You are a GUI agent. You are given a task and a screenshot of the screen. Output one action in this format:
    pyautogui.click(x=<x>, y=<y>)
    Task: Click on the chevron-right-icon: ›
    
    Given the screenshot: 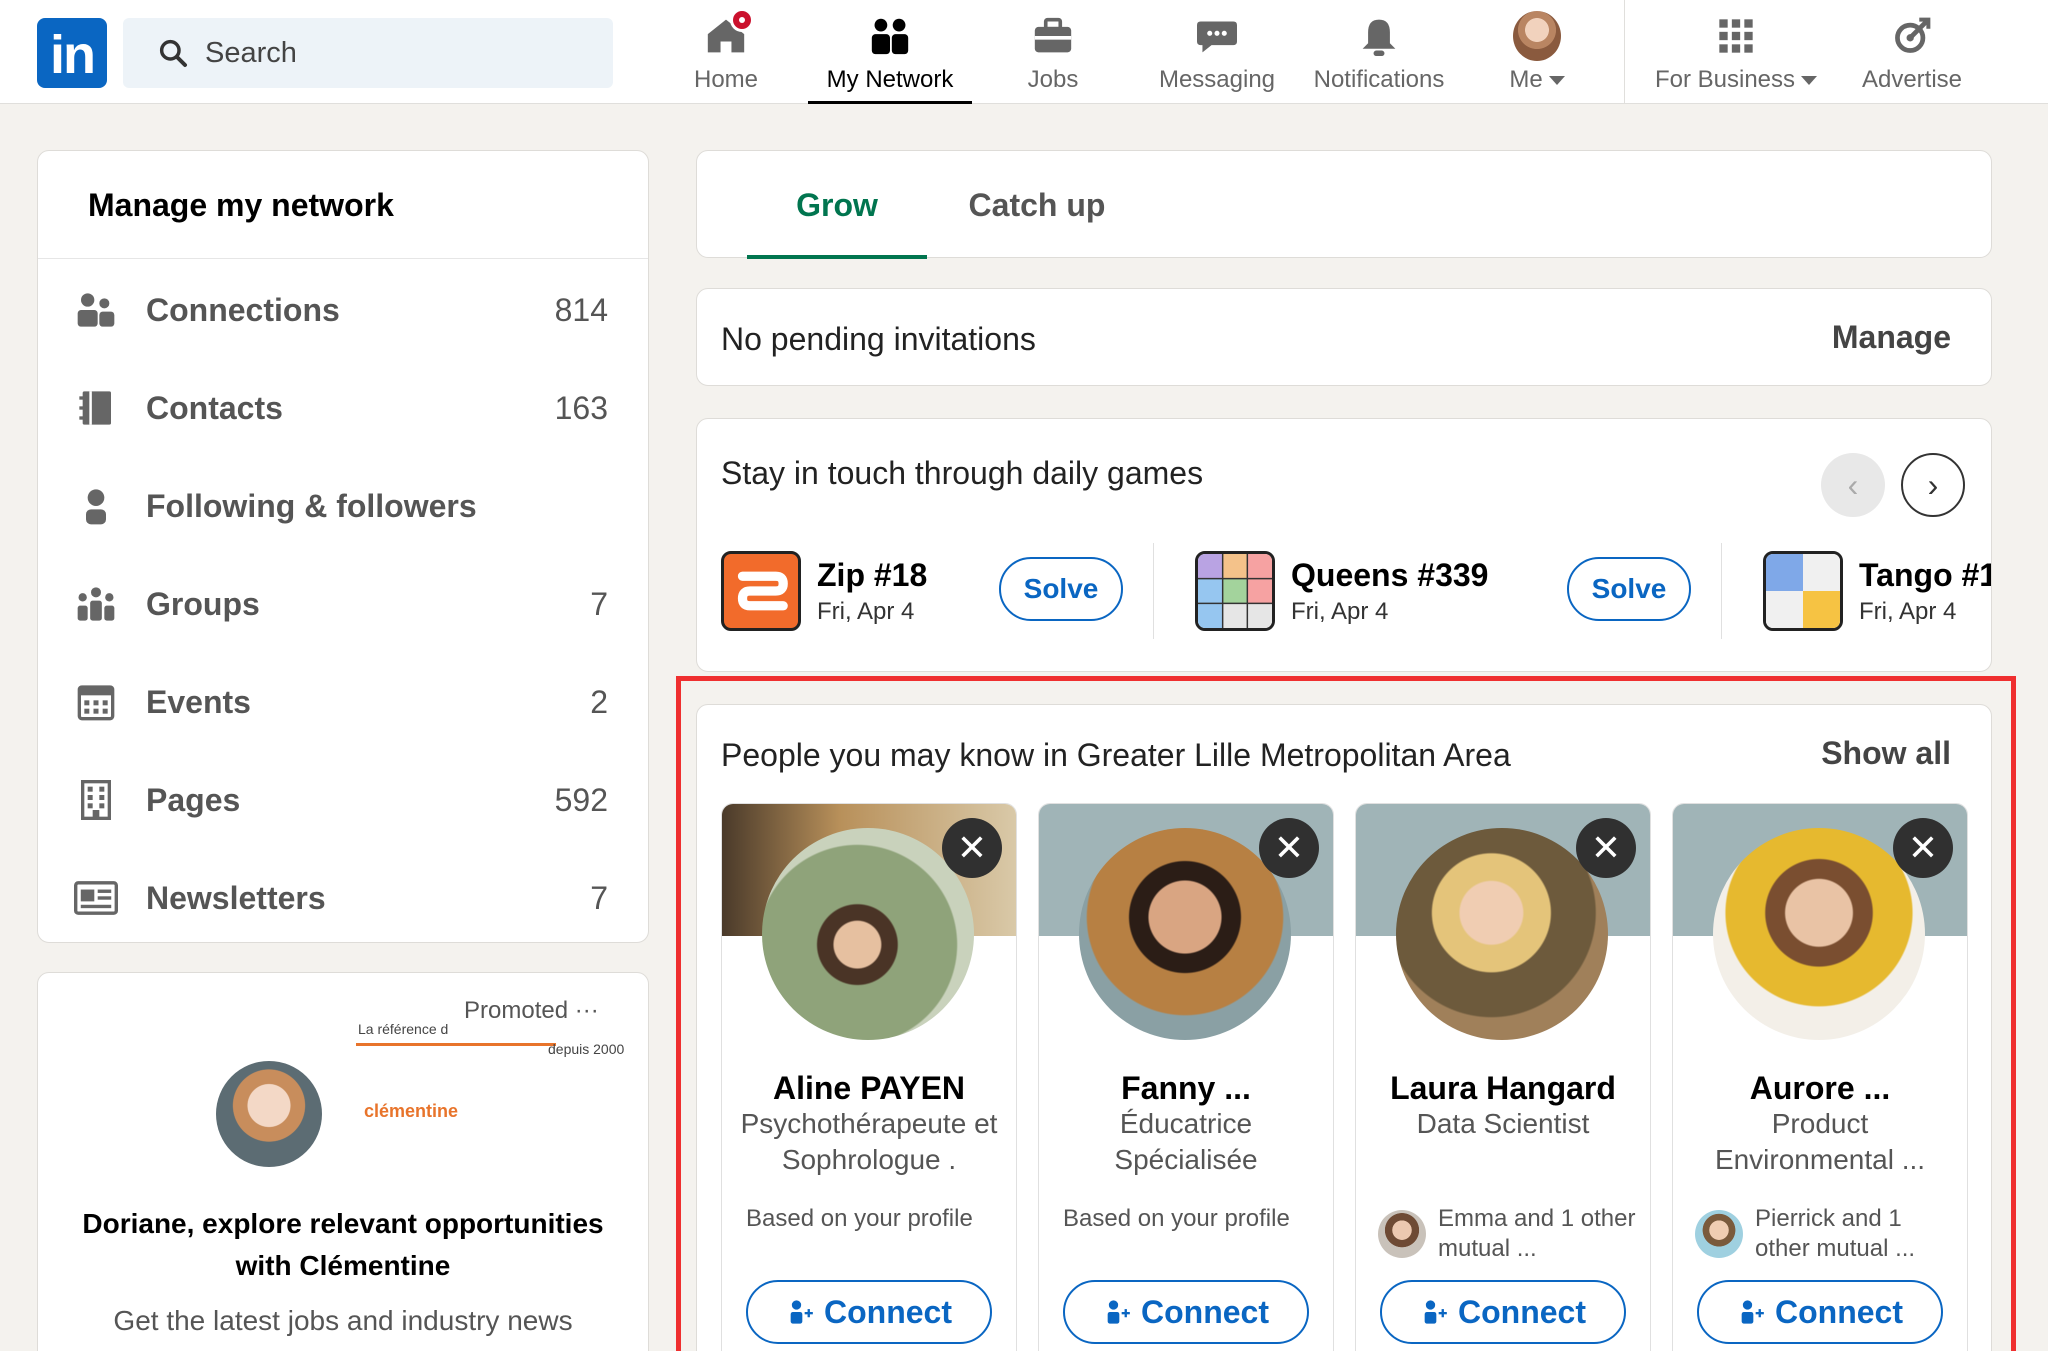 What is the action you would take?
    pyautogui.click(x=1933, y=484)
    